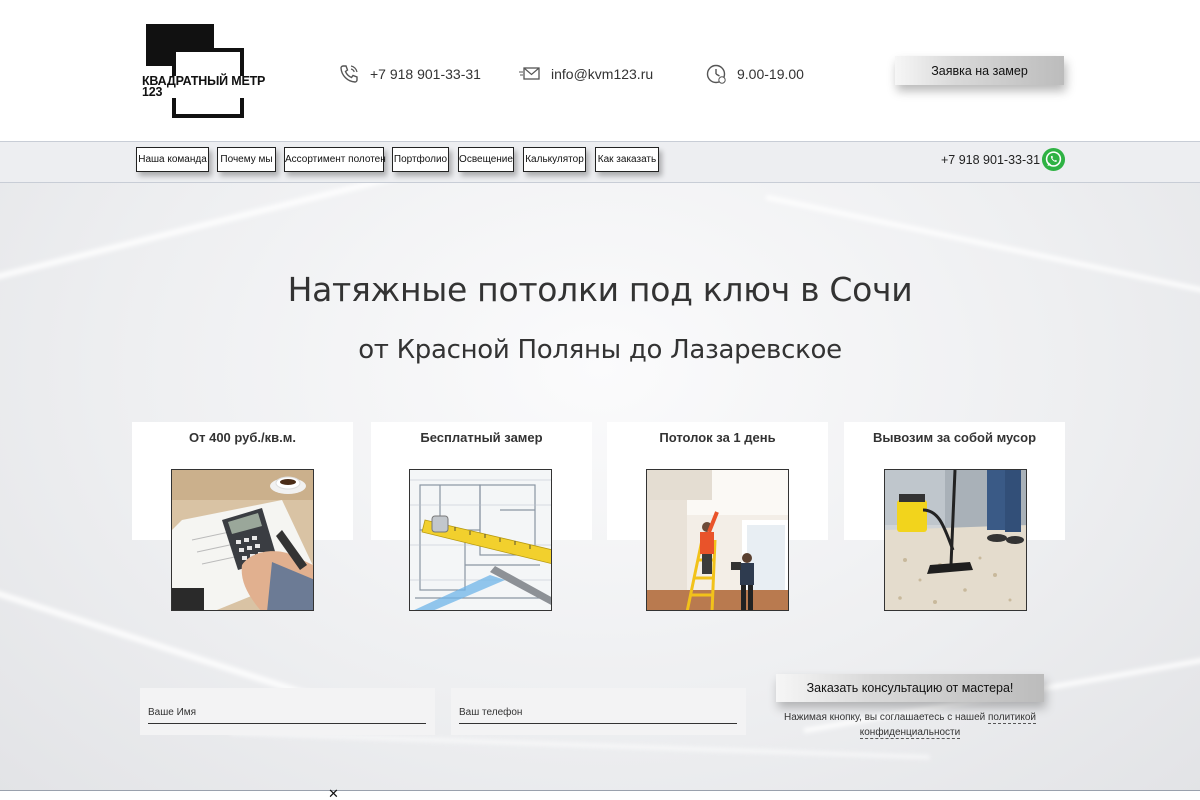 The height and width of the screenshot is (800, 1200). Describe the element at coordinates (717, 437) in the screenshot. I see `card-title: Потолок за 1 день` at that location.